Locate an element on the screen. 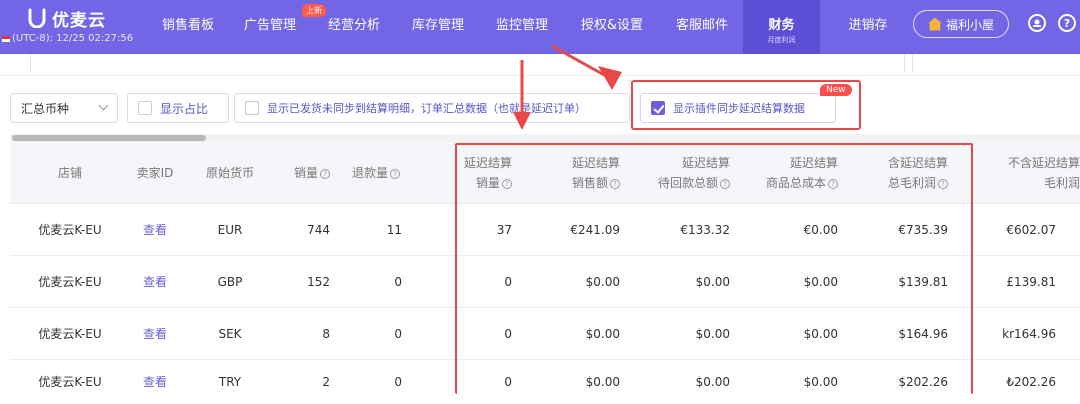  cell-sales-qty: 2 is located at coordinates (326, 382).